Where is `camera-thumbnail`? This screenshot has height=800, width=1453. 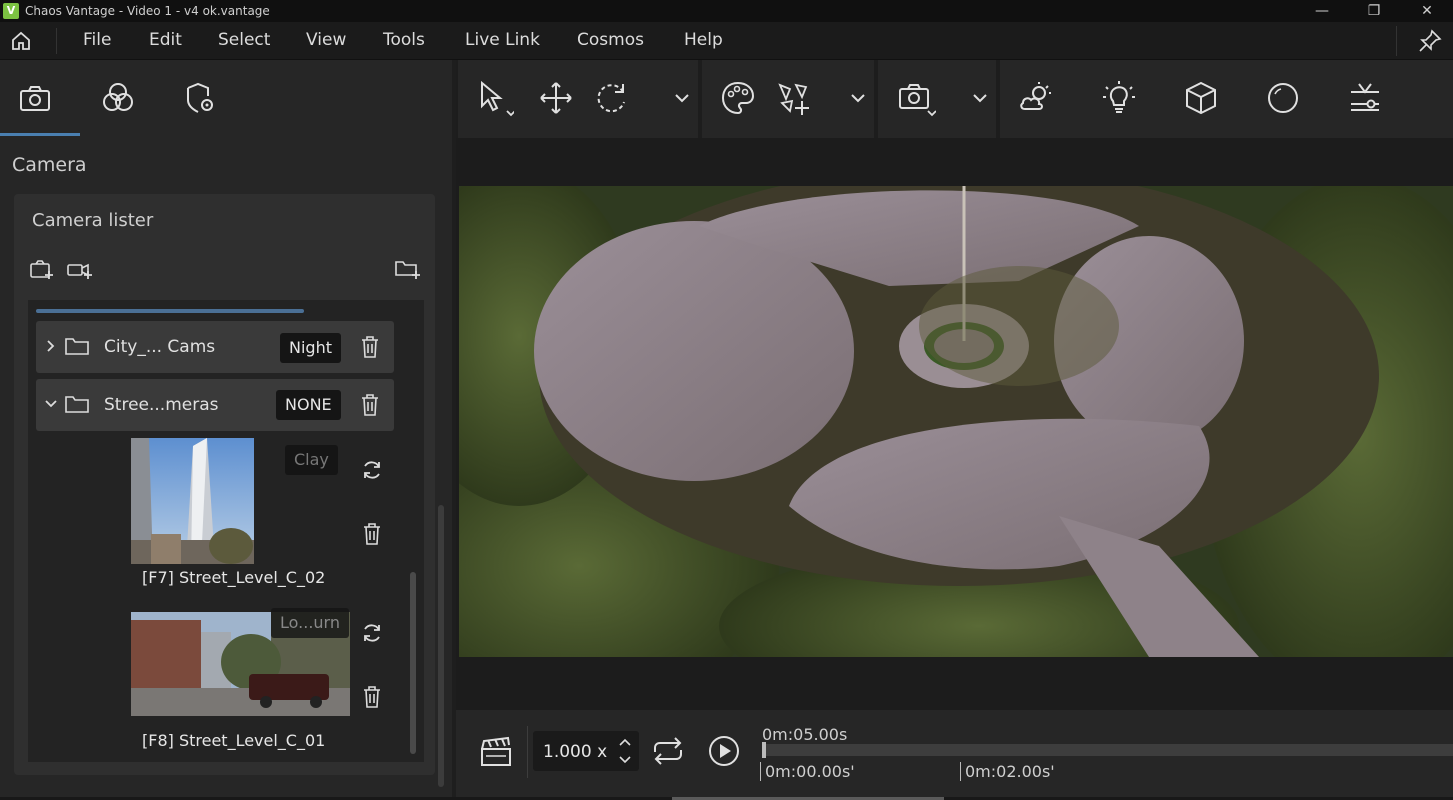 camera-thumbnail is located at coordinates (192, 501).